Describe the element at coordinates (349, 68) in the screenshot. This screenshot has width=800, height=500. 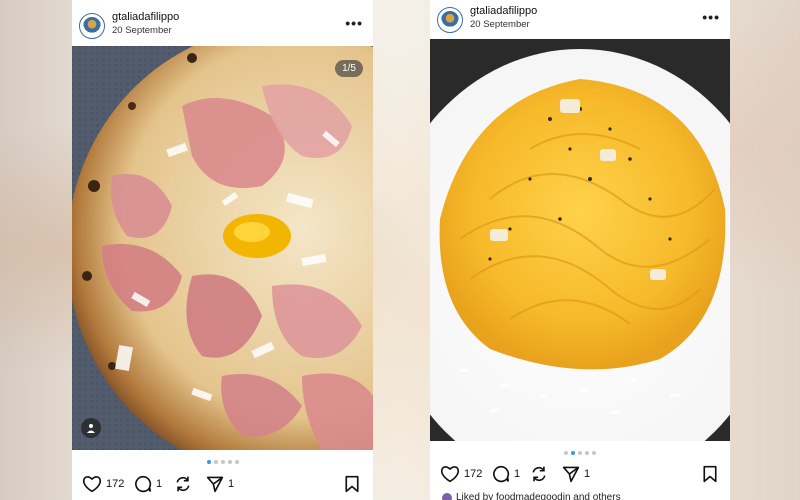
I see `carousel-counter: 1/5` at that location.